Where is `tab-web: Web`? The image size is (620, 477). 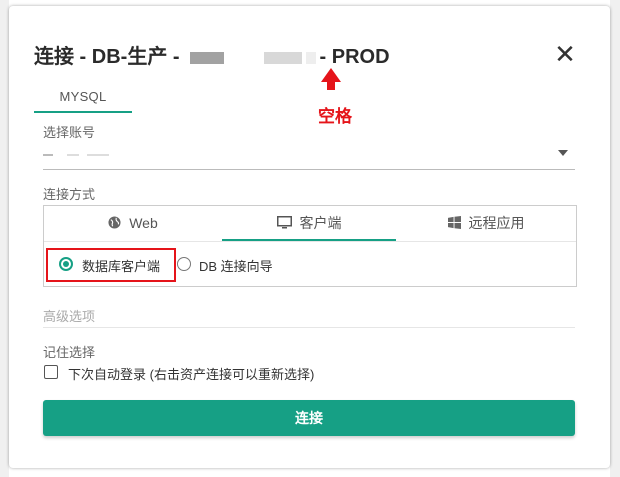
tab-web: Web is located at coordinates (133, 223).